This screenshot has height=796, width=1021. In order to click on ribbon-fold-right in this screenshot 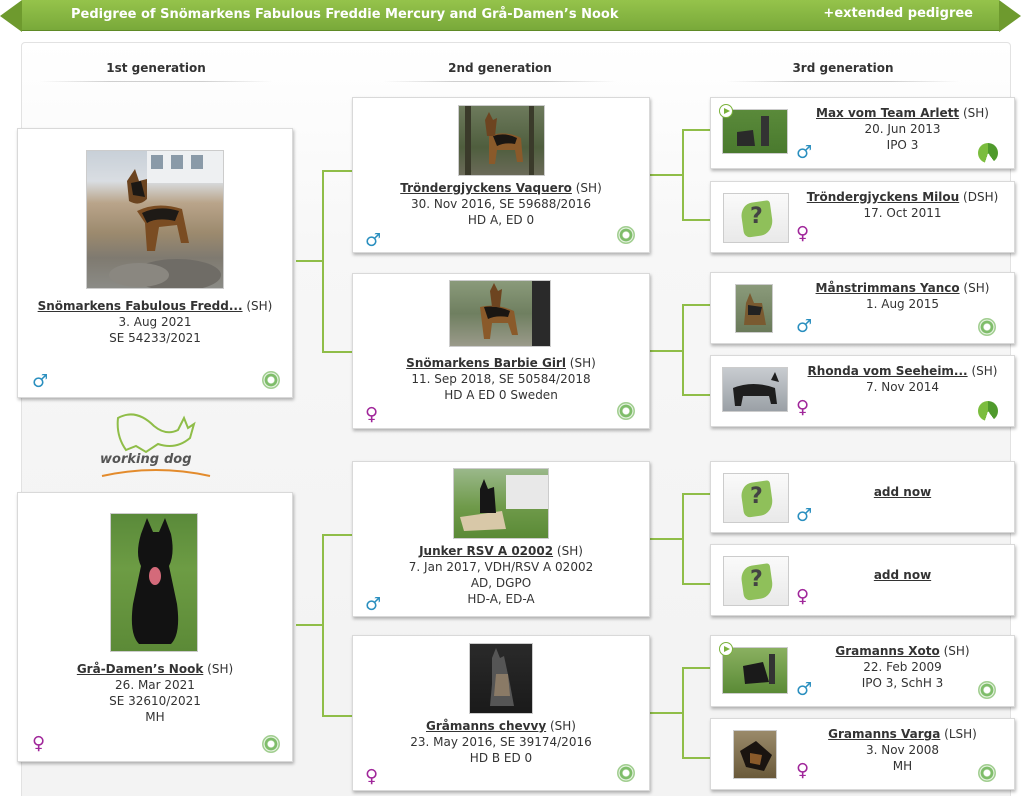, I will do `click(1010, 16)`.